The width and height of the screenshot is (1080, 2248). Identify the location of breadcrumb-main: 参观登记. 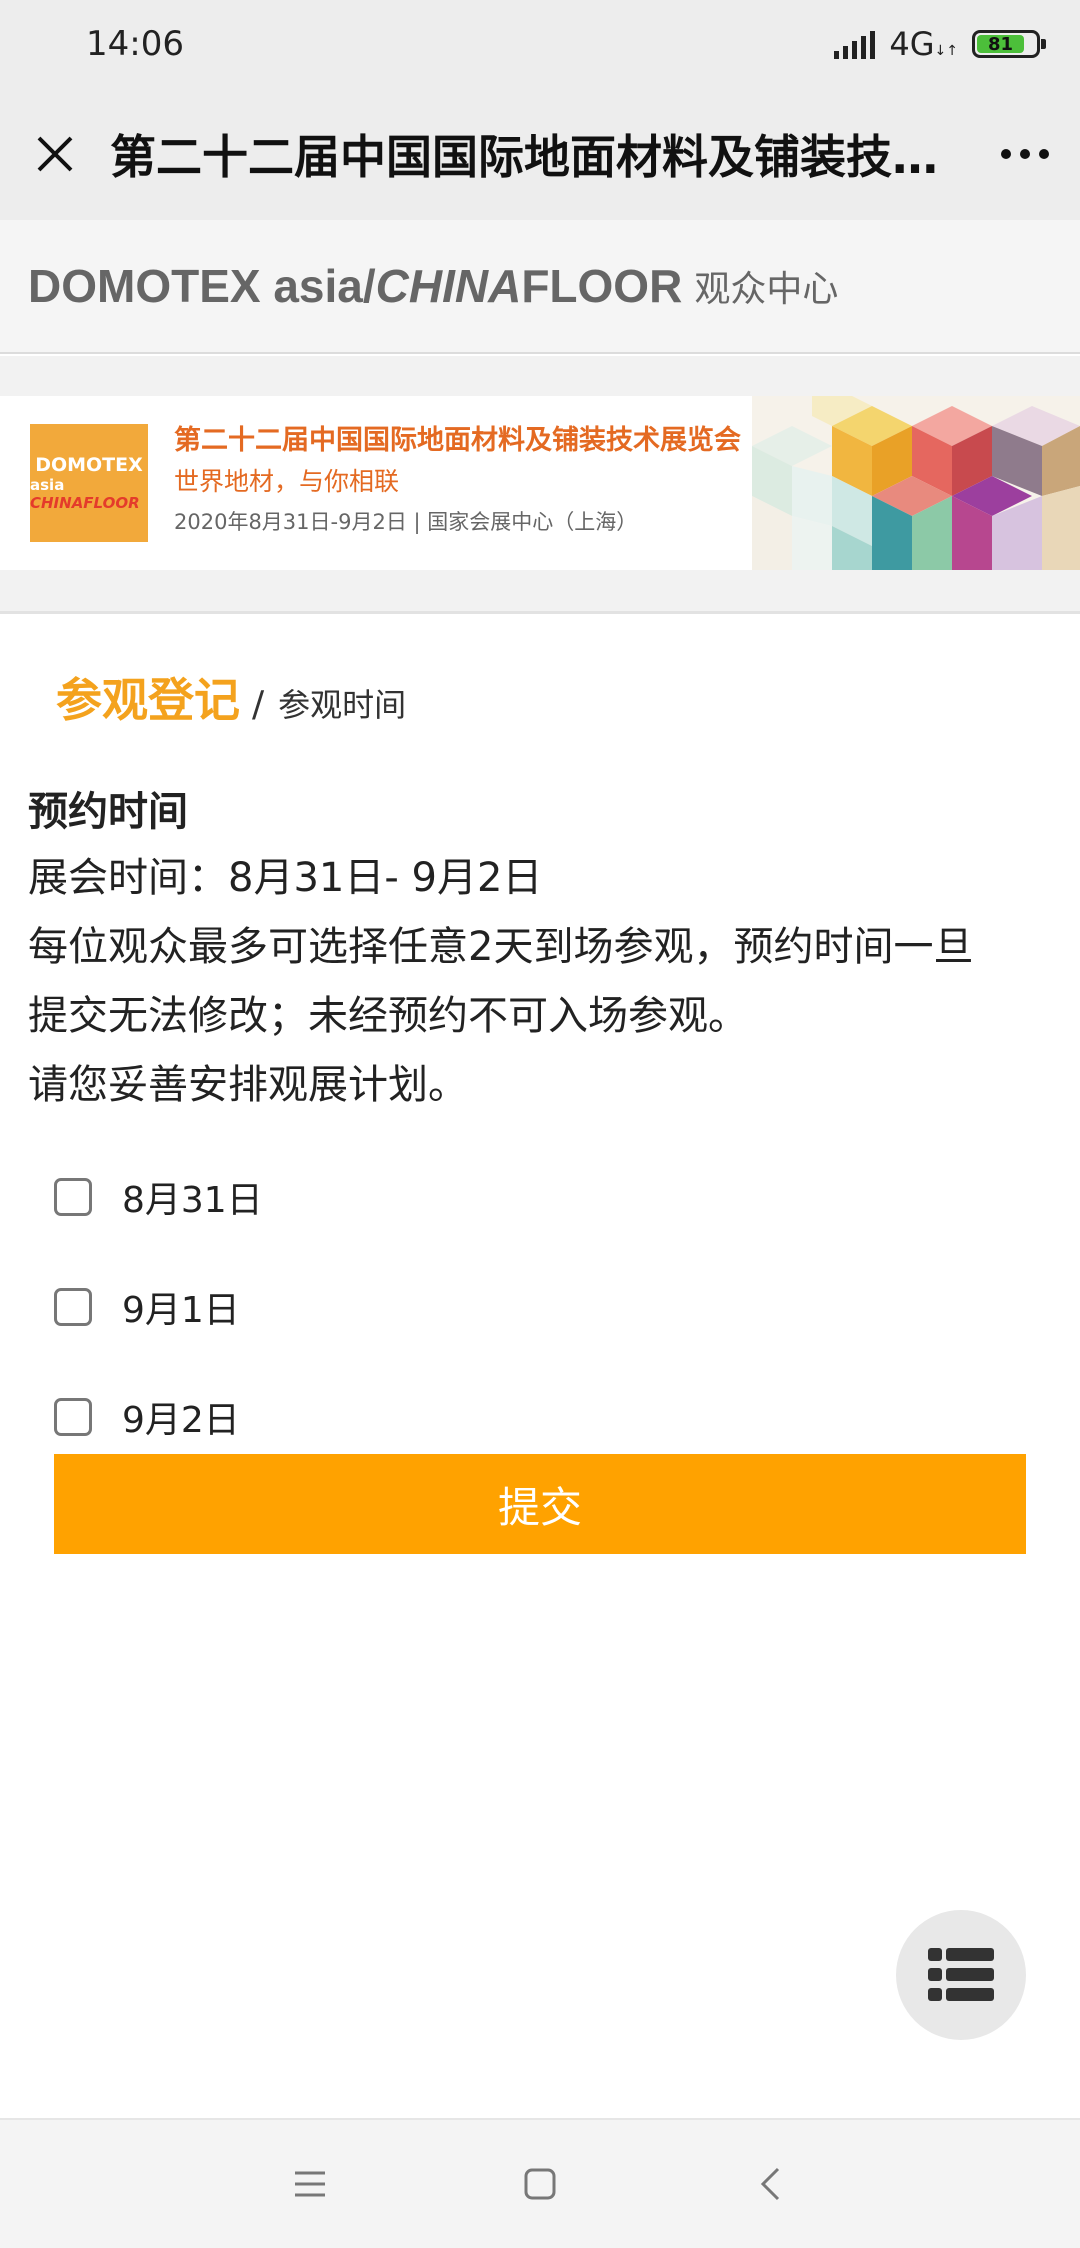
(148, 700).